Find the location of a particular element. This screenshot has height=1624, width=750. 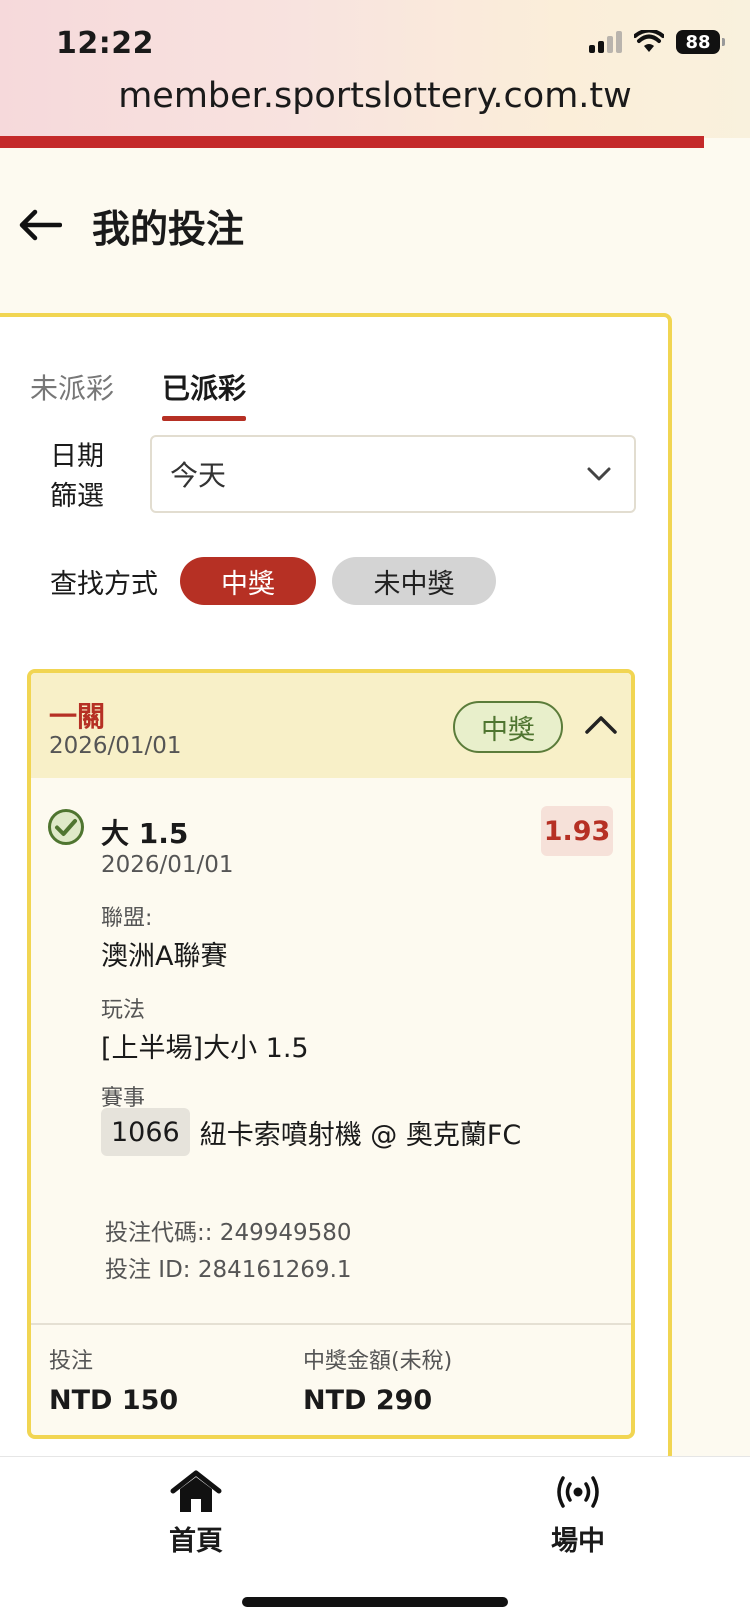

date-filter-label-line1: 日期 is located at coordinates (77, 456).